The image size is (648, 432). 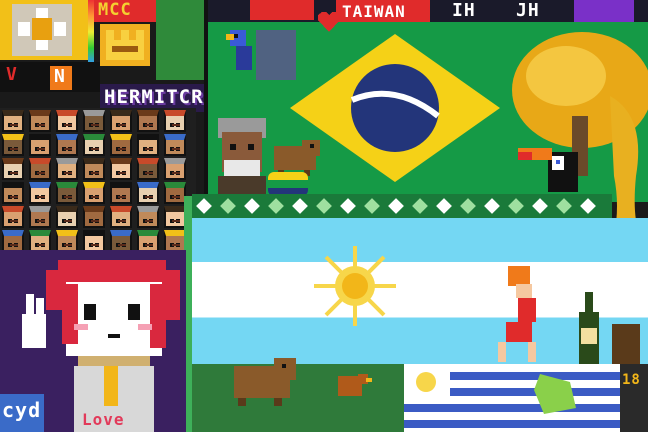 What do you see at coordinates (589, 328) in the screenshot?
I see `wine-bottle-icon` at bounding box center [589, 328].